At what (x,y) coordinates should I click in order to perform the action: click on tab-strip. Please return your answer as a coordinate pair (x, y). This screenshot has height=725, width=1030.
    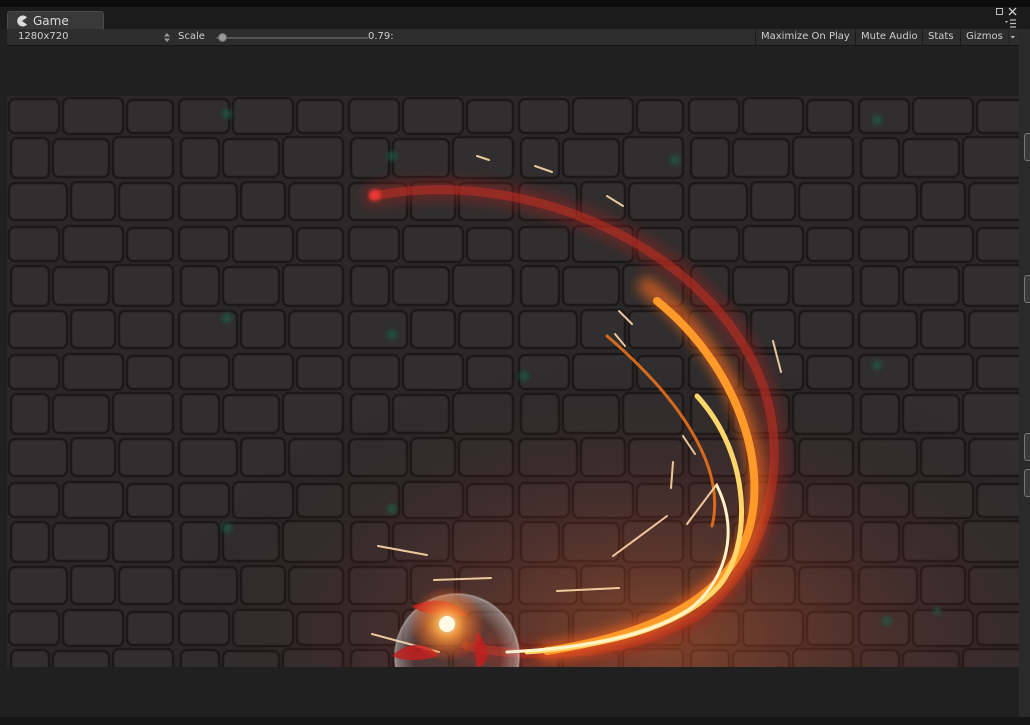
    Looking at the image, I should click on (515, 18).